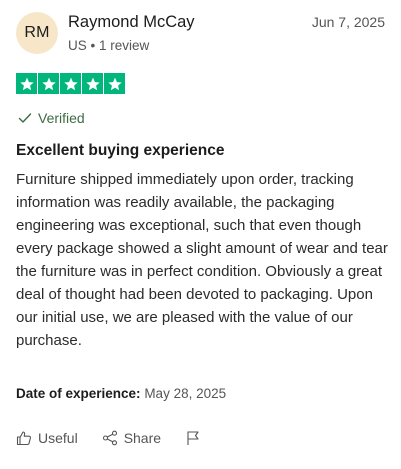 Image resolution: width=401 pixels, height=469 pixels. What do you see at coordinates (109, 438) in the screenshot?
I see `share-icon` at bounding box center [109, 438].